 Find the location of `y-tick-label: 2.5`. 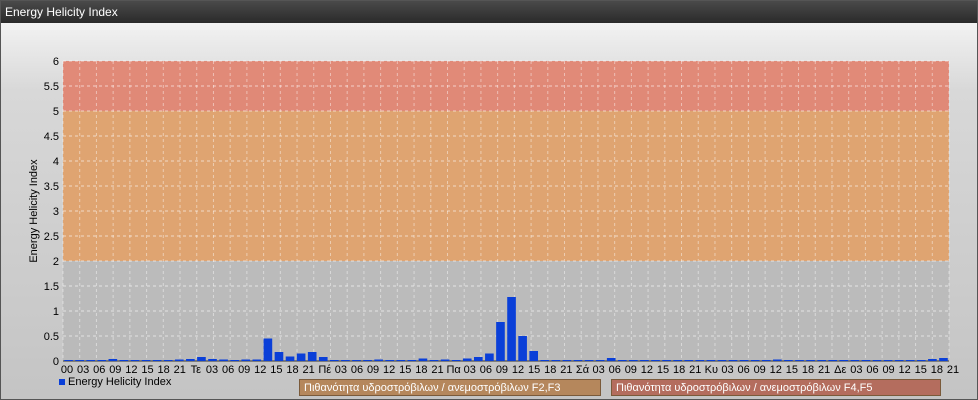

y-tick-label: 2.5 is located at coordinates (51, 237).